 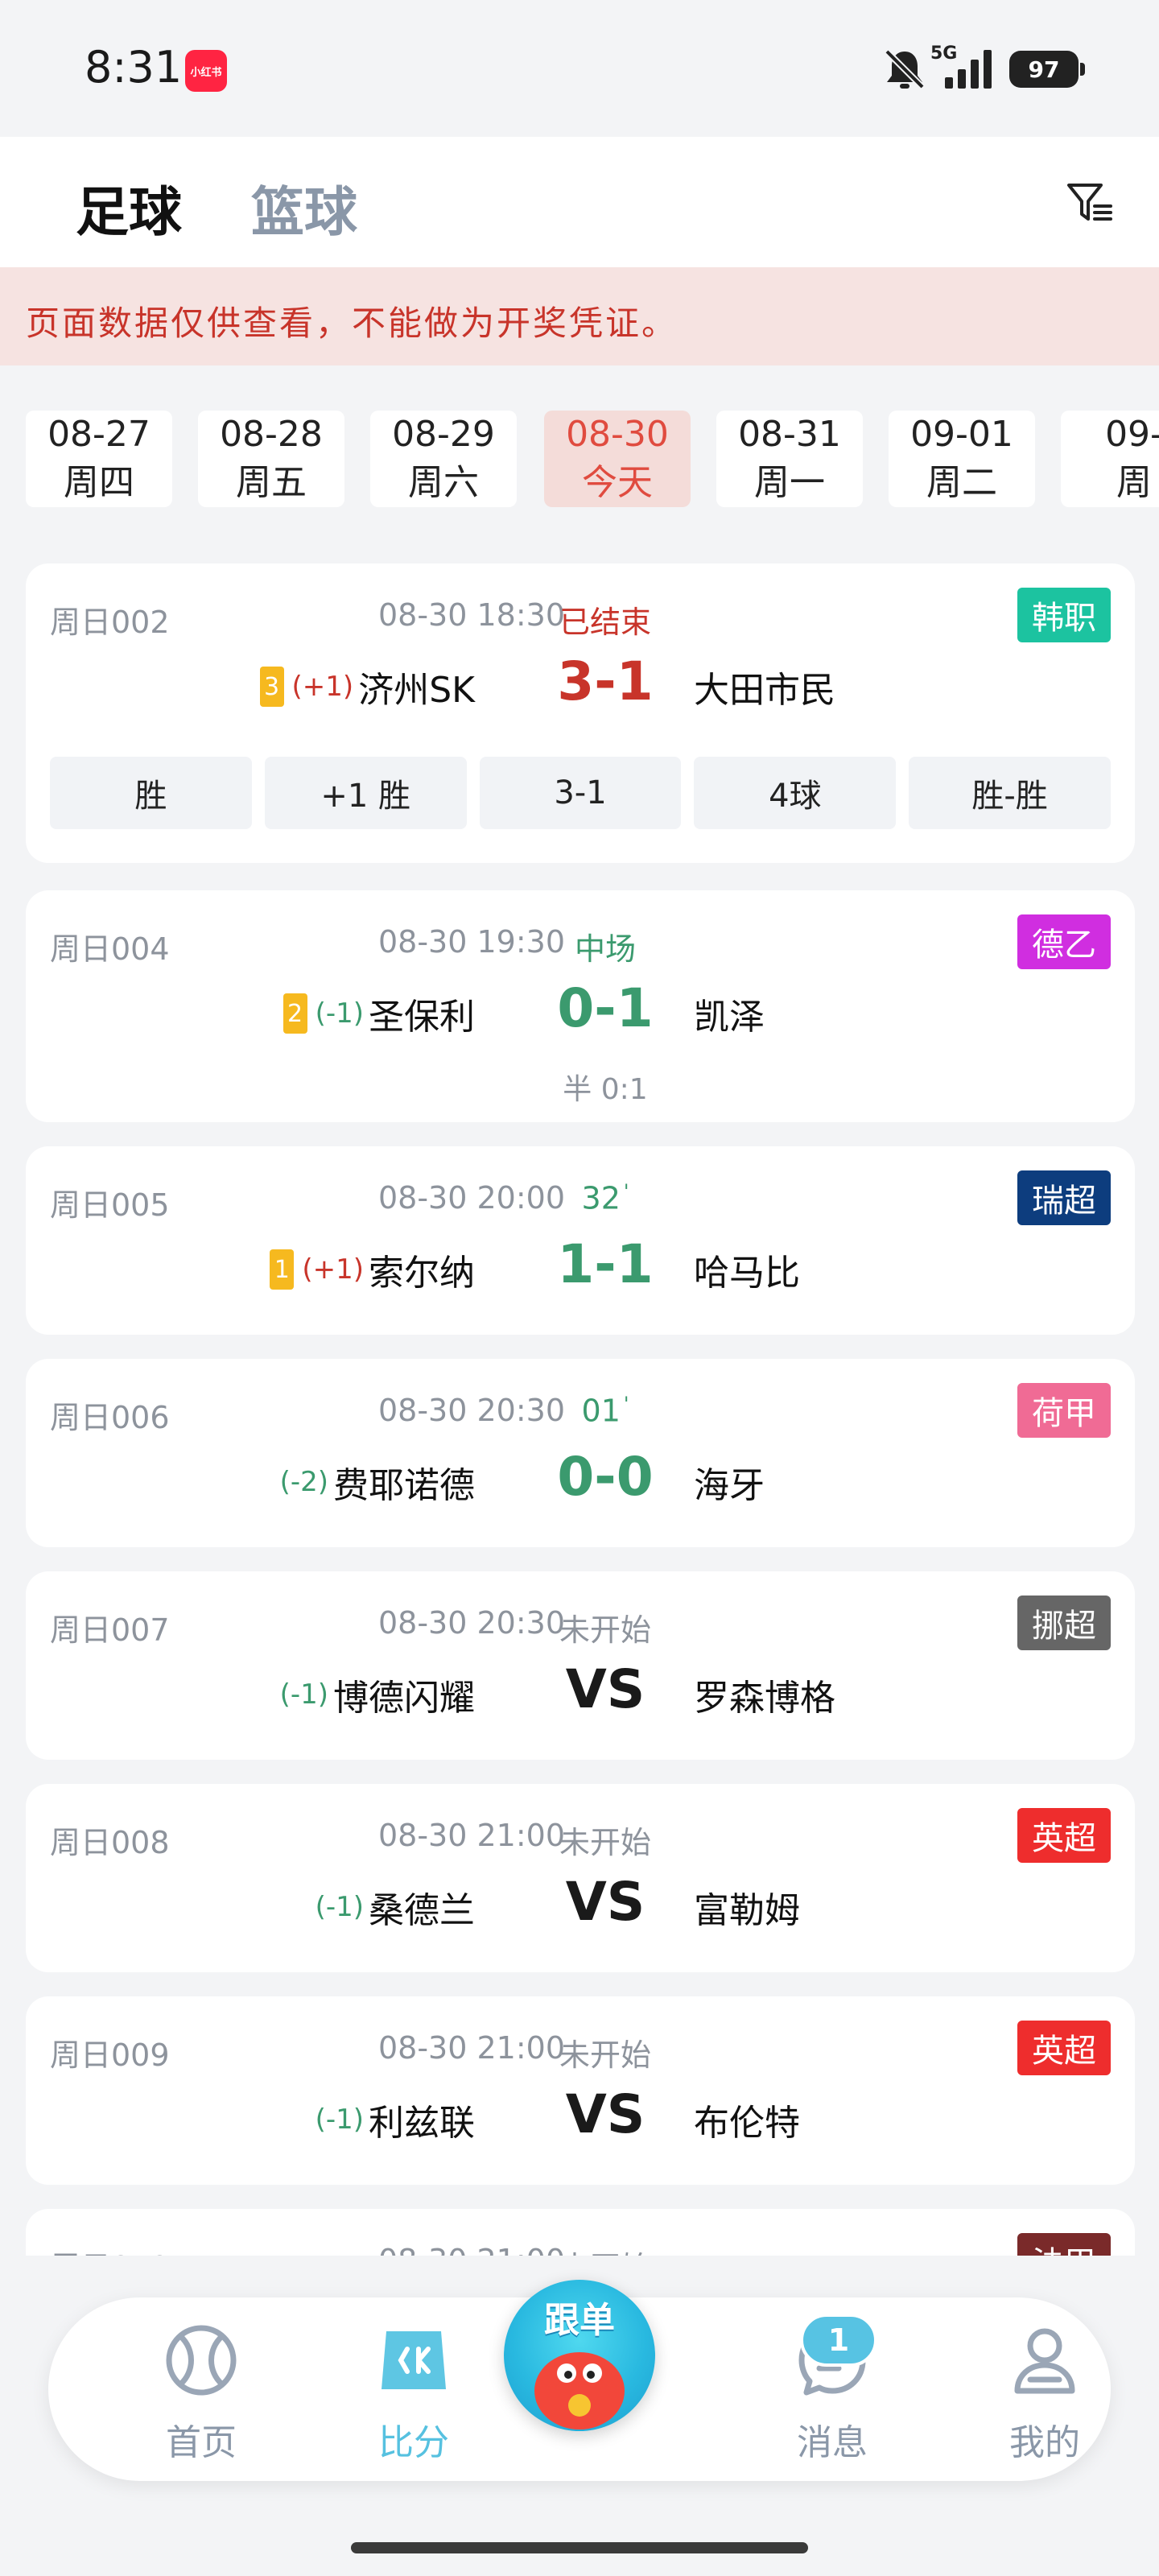 I want to click on home-team-name: 圣保利, so click(x=422, y=1017).